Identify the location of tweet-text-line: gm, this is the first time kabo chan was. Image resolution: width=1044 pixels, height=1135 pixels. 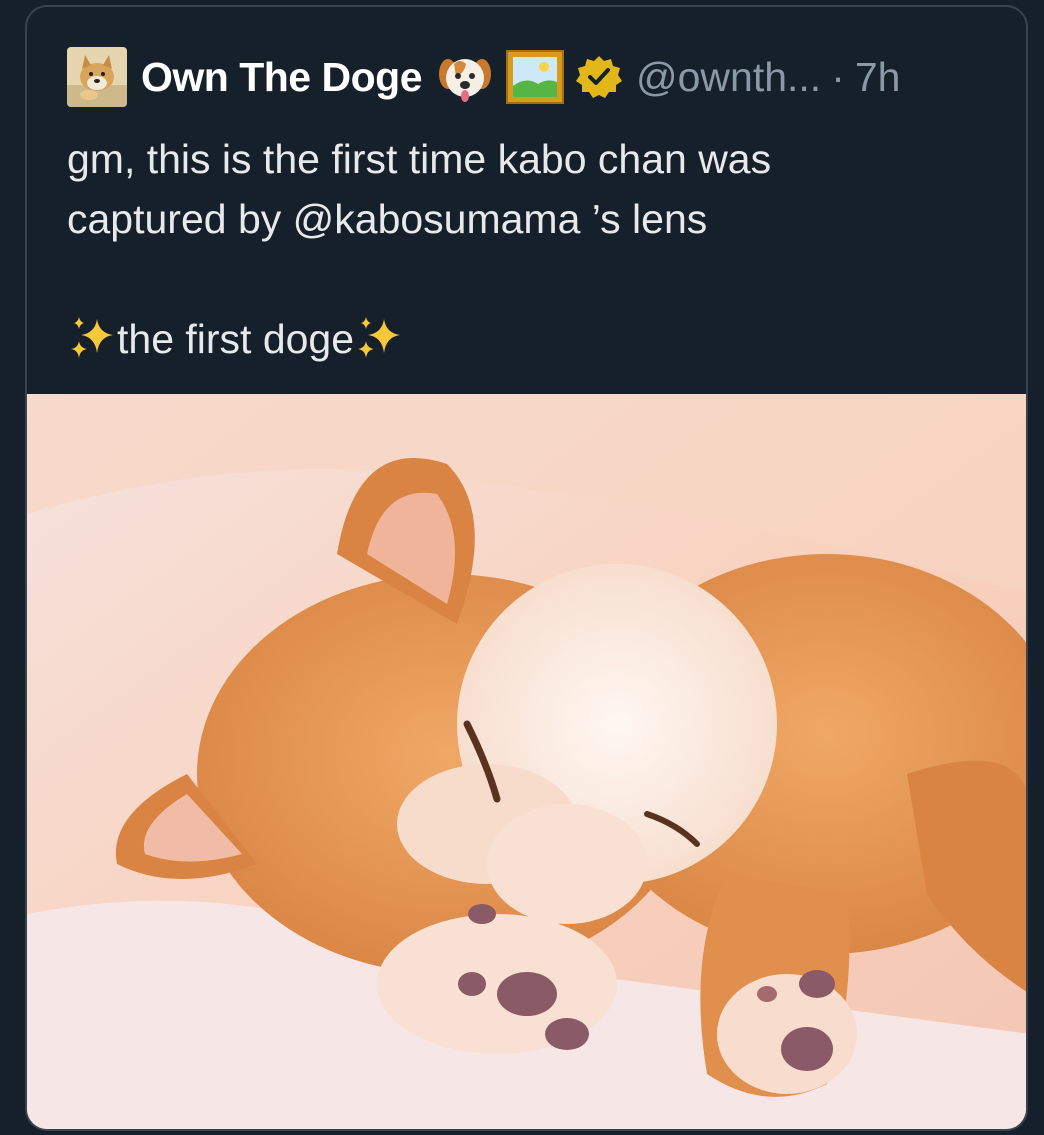
(419, 159).